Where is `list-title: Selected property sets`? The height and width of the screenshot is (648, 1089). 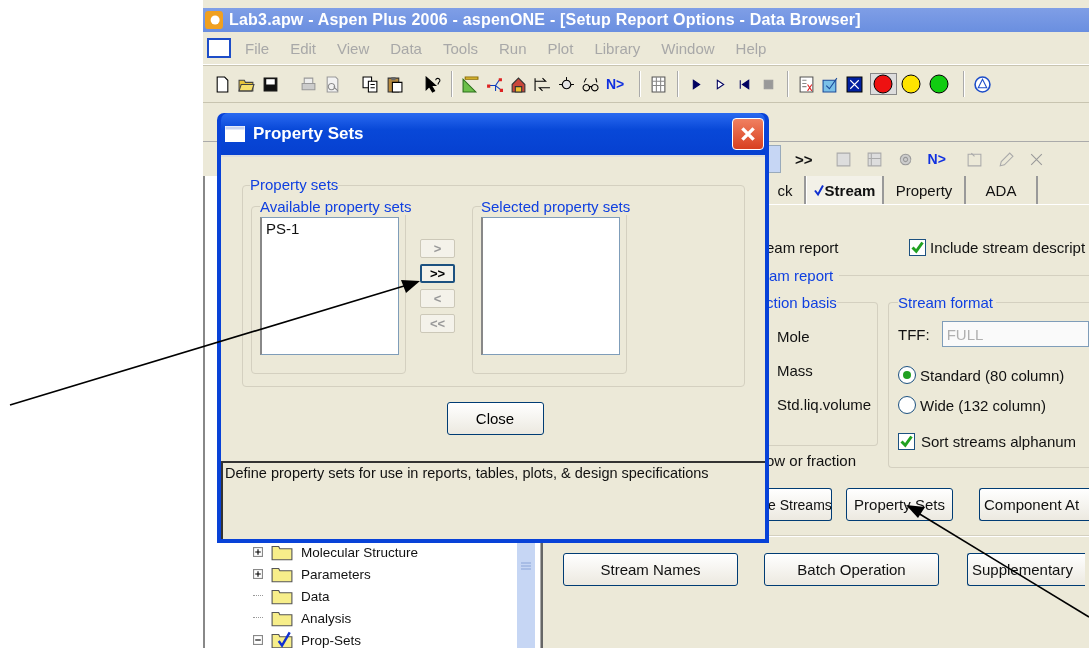
list-title: Selected property sets is located at coordinates (556, 206).